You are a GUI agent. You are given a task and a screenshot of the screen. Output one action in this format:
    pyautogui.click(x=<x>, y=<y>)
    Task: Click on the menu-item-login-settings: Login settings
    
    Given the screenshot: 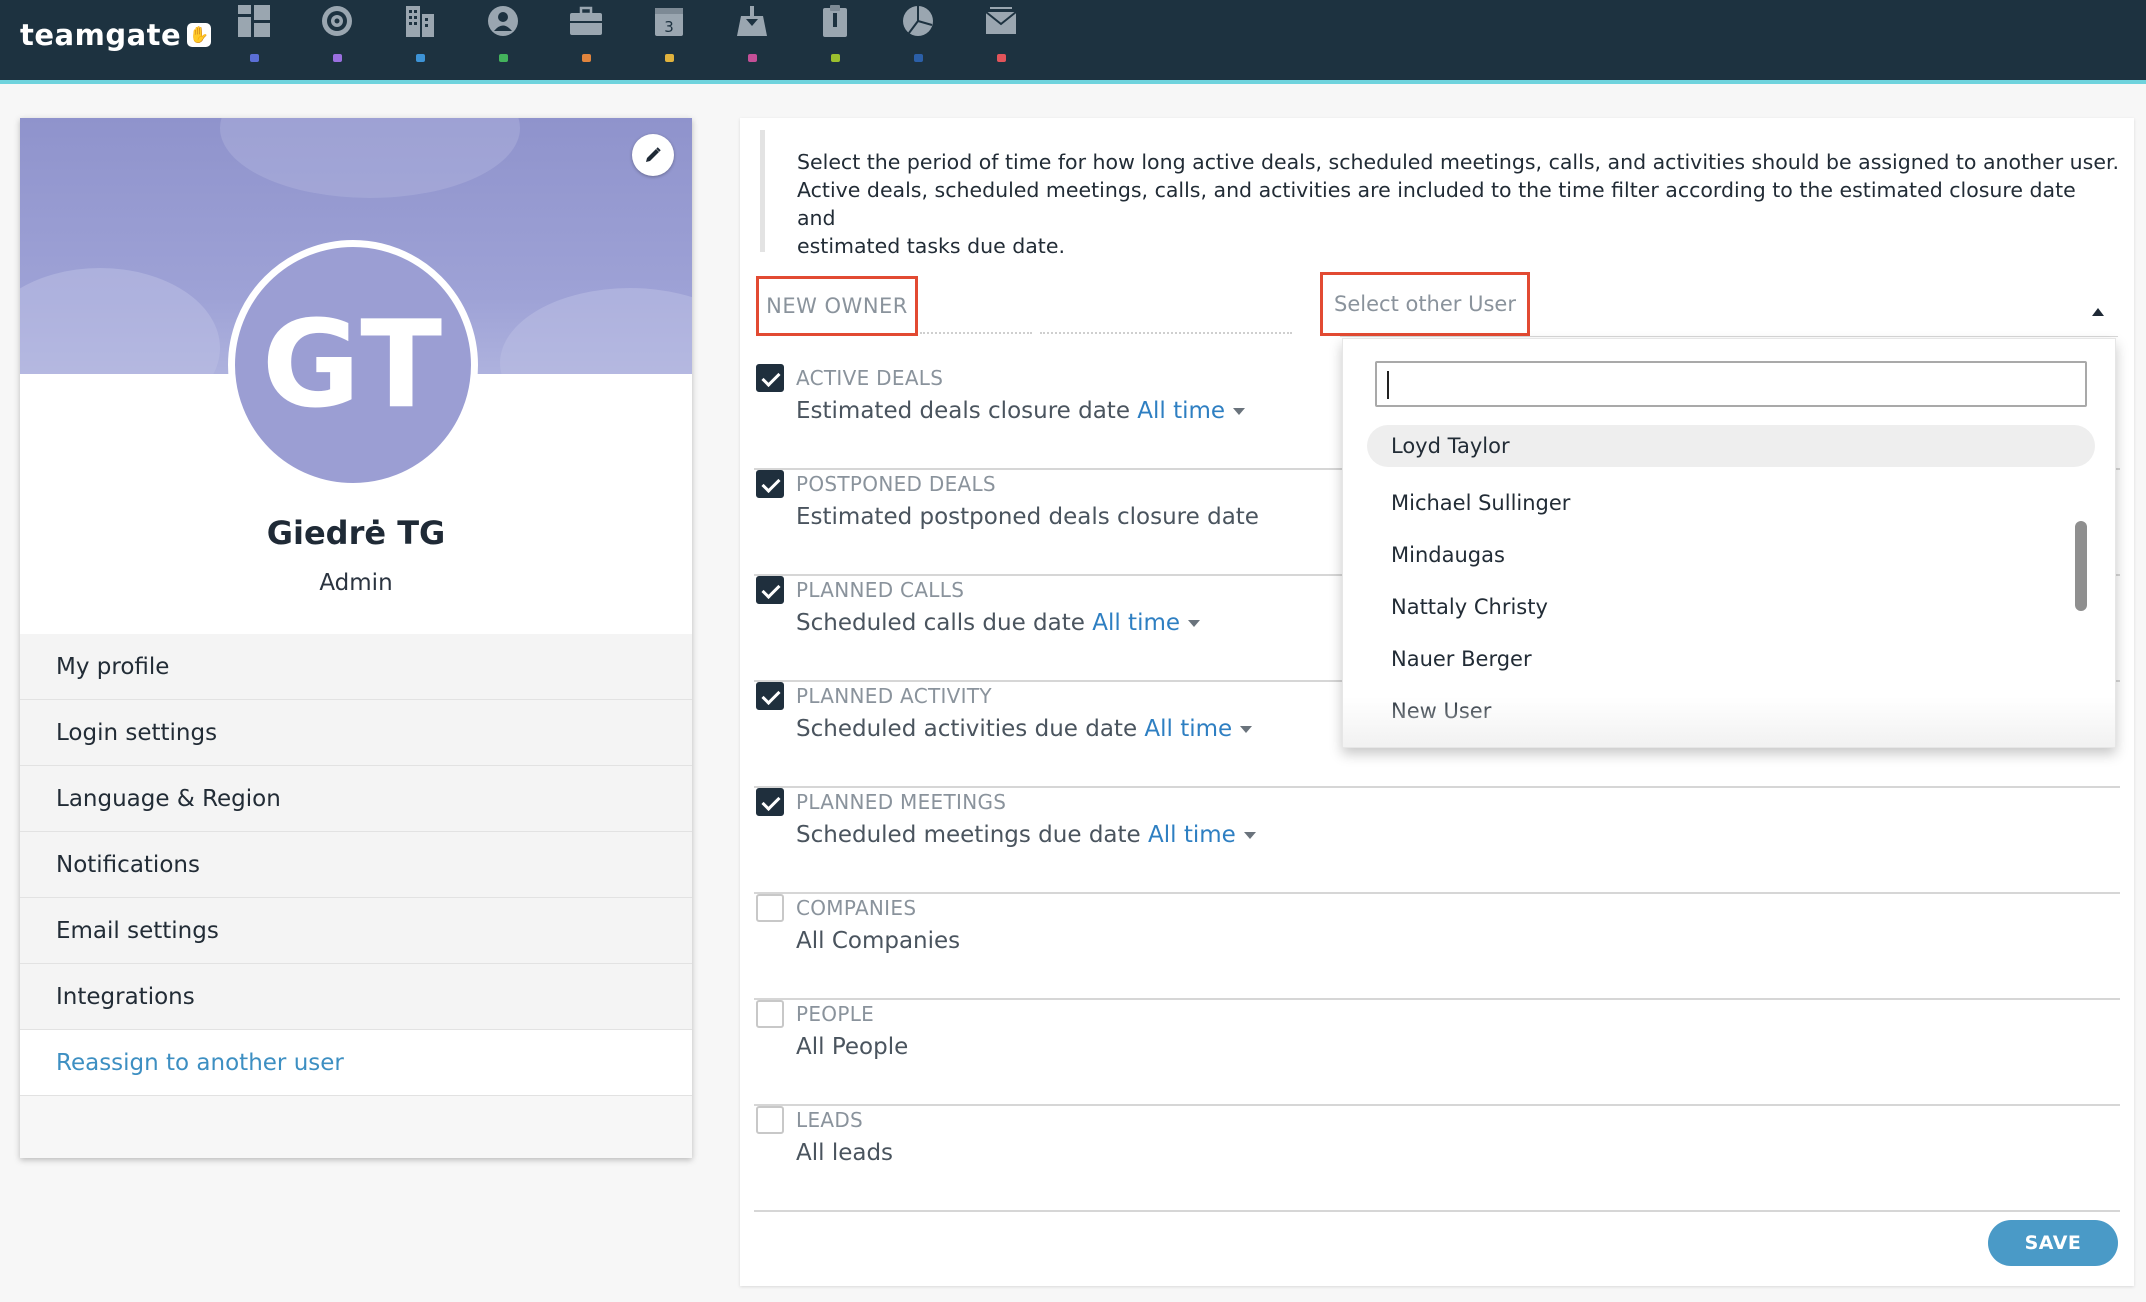 What is the action you would take?
    pyautogui.click(x=356, y=733)
    